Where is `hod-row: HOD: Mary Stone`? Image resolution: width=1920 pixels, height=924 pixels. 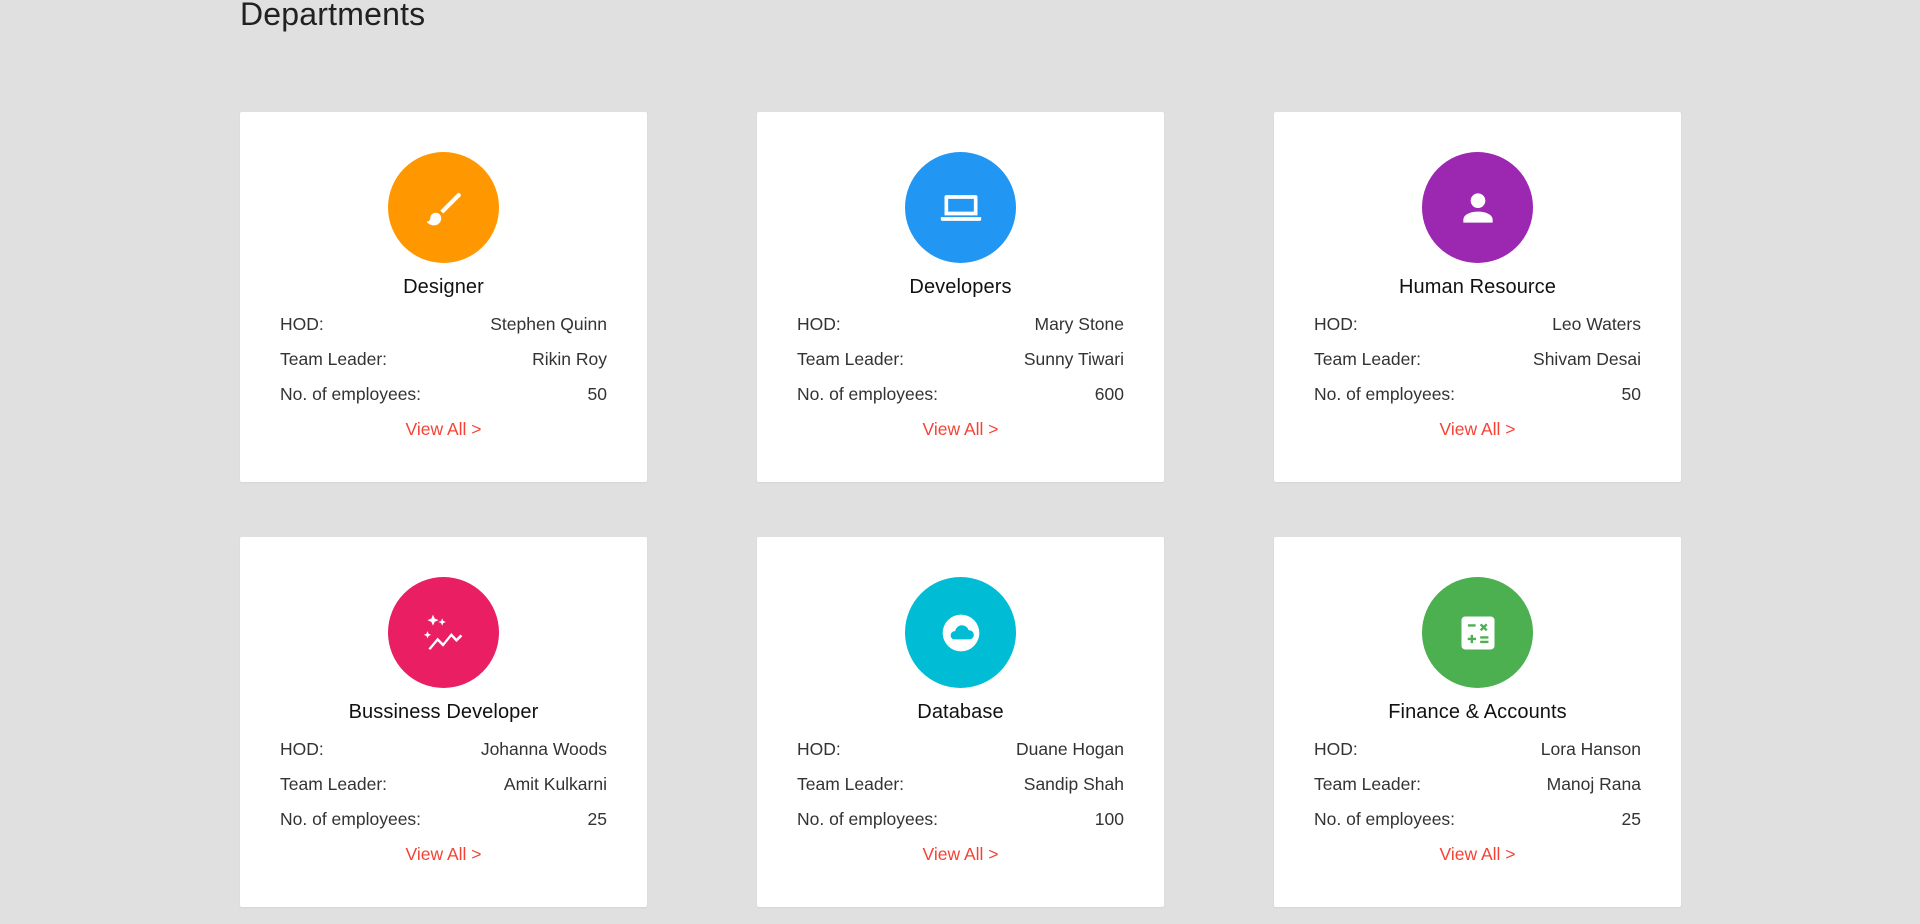 hod-row: HOD: Mary Stone is located at coordinates (960, 329).